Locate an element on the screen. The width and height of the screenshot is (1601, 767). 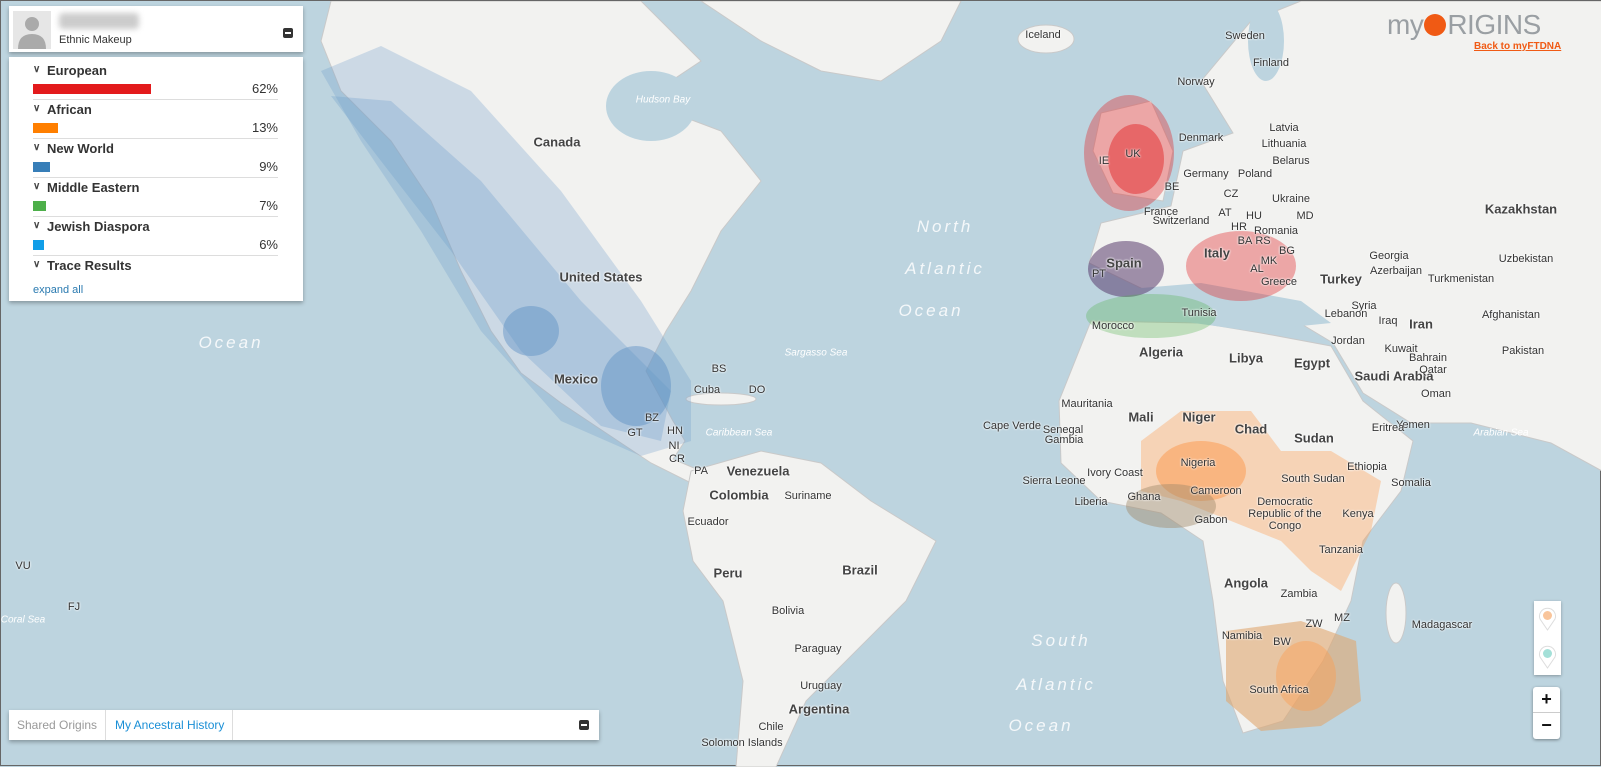
map-label: Finland is located at coordinates (1271, 63).